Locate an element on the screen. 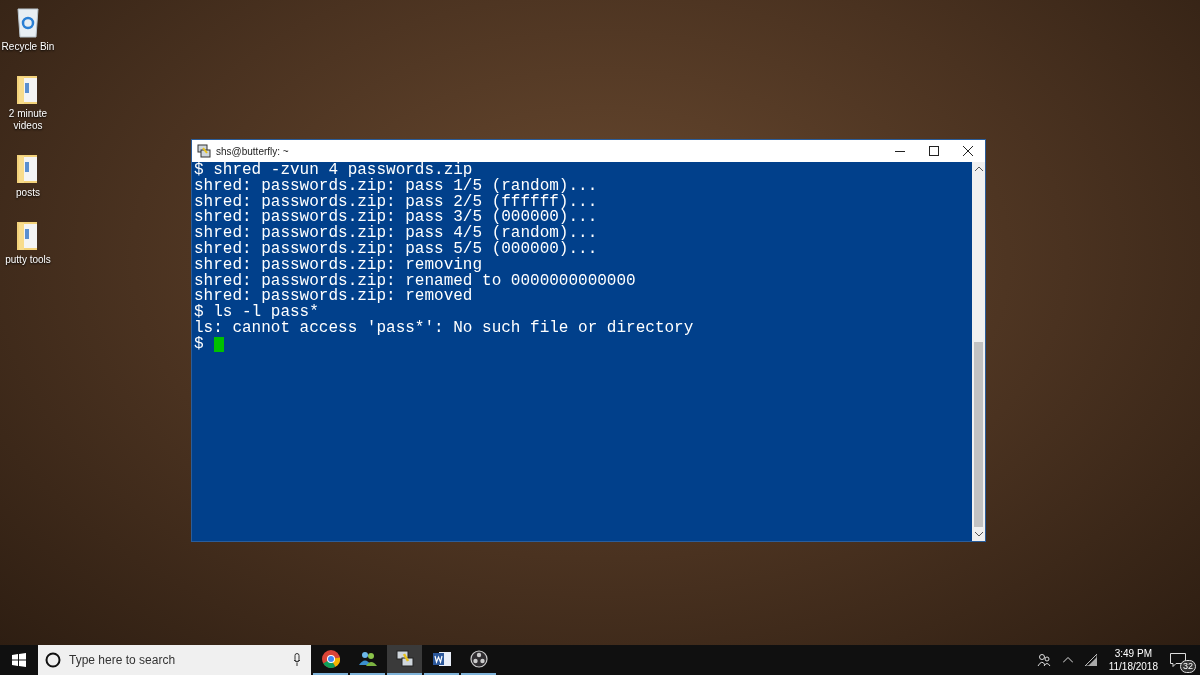  desktop-icon-label: Recycle Bin is located at coordinates (28, 47).